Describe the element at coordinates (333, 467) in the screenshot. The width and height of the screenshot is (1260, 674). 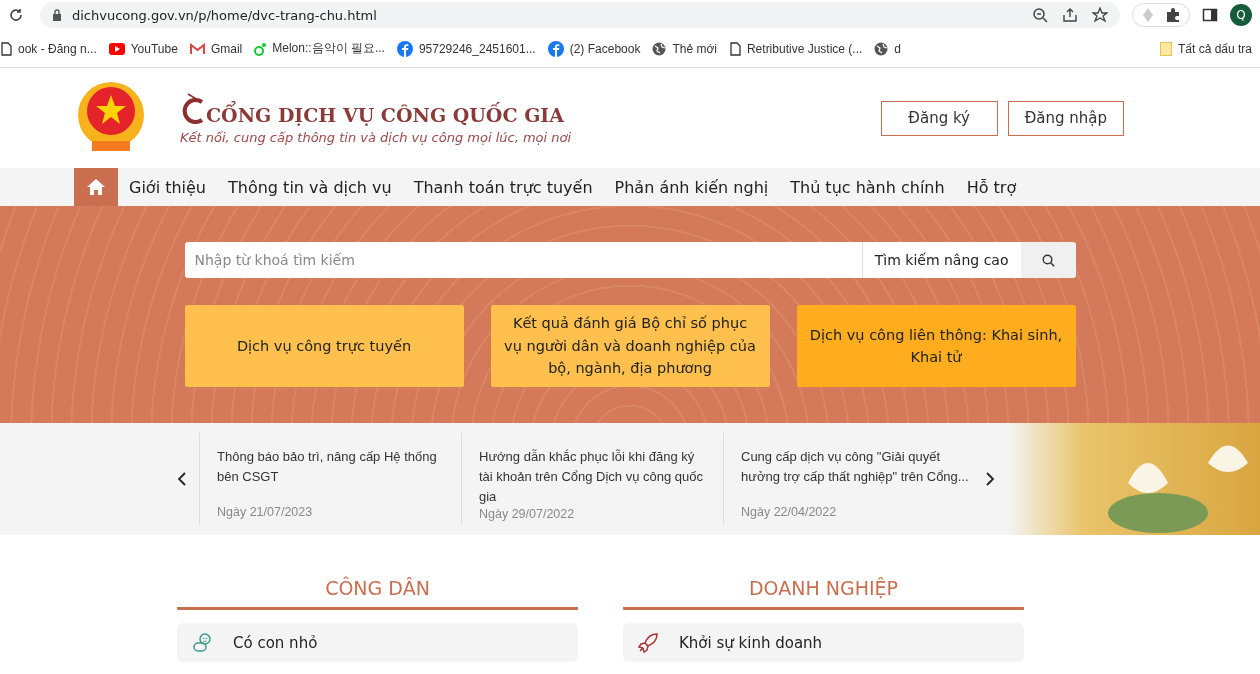
I see `news-link: Thông báo bảo trì, nâng cấp Hệ thống bên CSGT` at that location.